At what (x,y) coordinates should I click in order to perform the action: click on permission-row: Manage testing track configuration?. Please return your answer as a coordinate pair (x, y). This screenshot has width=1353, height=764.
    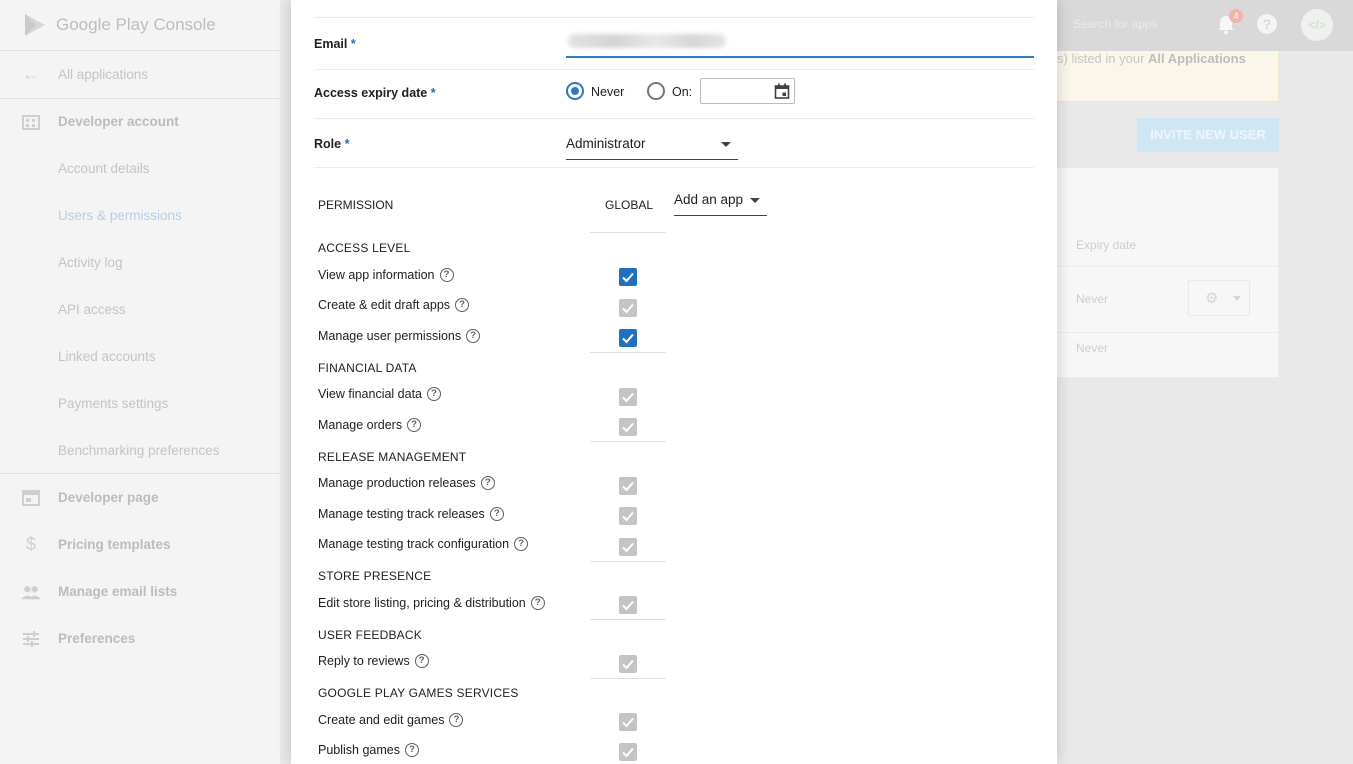
    Looking at the image, I should click on (423, 544).